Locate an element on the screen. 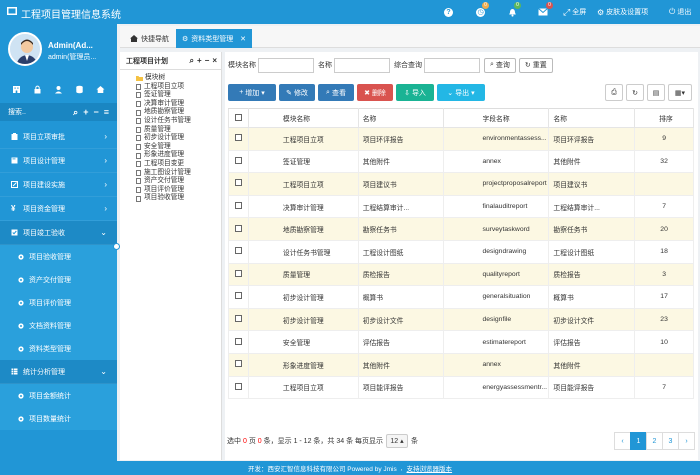 The image size is (700, 475). print-button: ⎙ is located at coordinates (614, 92).